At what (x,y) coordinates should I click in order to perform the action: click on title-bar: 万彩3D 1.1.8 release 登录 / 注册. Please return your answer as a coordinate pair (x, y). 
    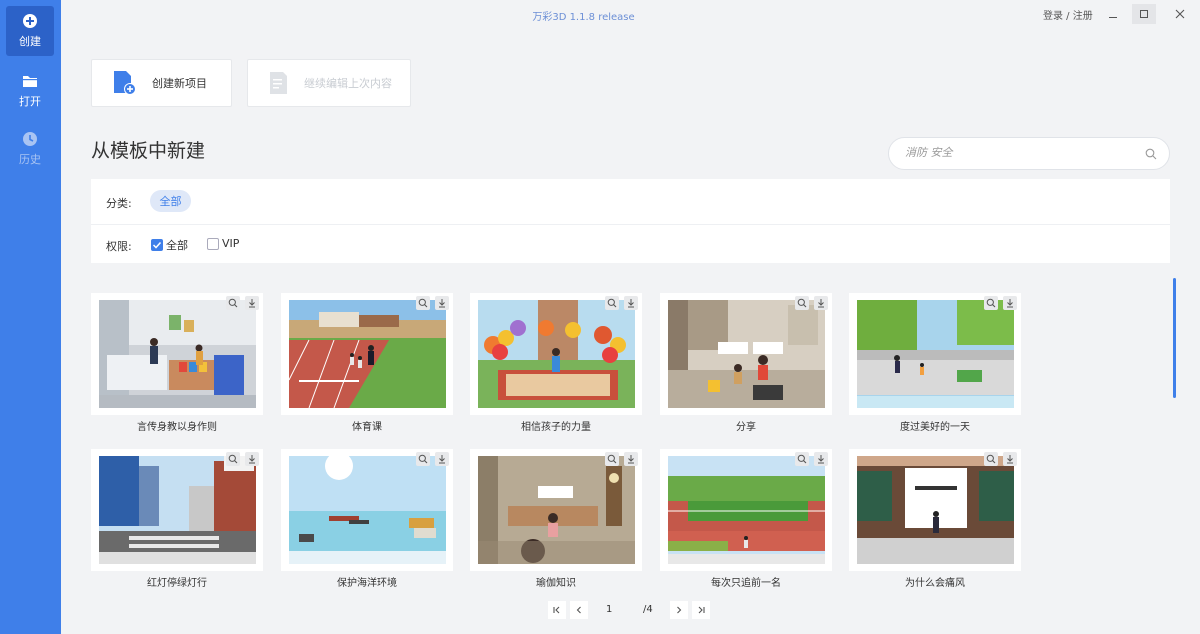
    Looking at the image, I should click on (630, 14).